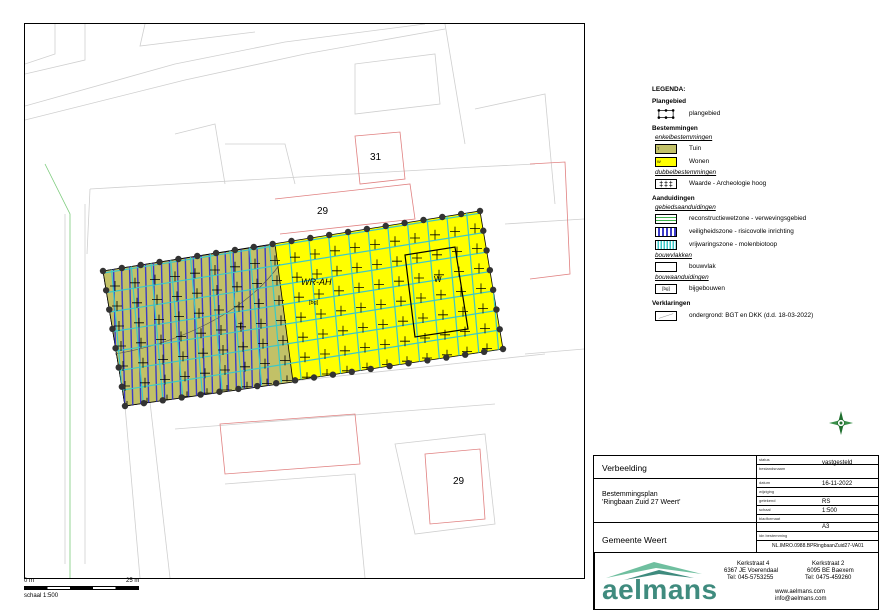 The width and height of the screenshot is (883, 614). I want to click on legend-label-ondergrond: ondergrond: BGT en DKK (d.d. 18-03-2022), so click(751, 315).